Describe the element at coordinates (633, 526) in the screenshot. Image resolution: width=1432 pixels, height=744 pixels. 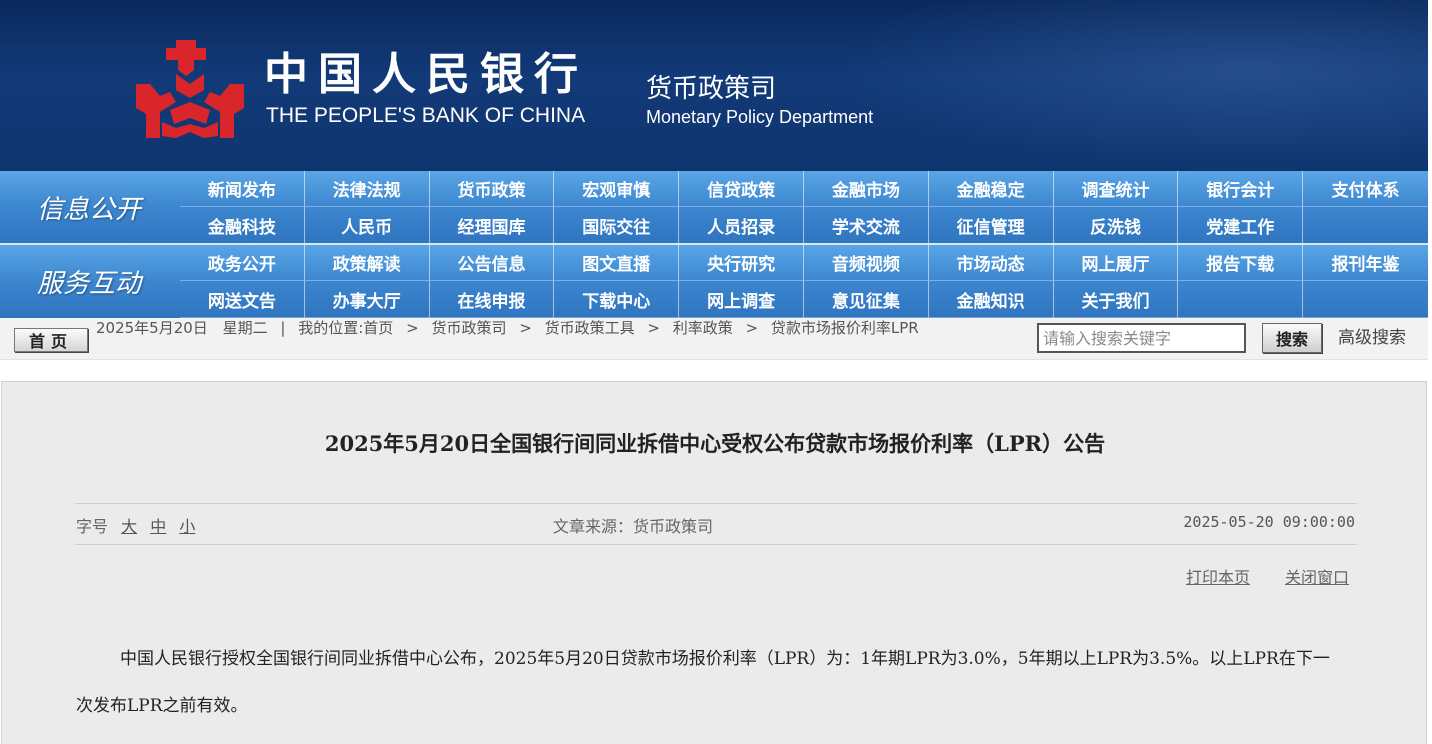
I see `article-source: 文章来源：货币政策司` at that location.